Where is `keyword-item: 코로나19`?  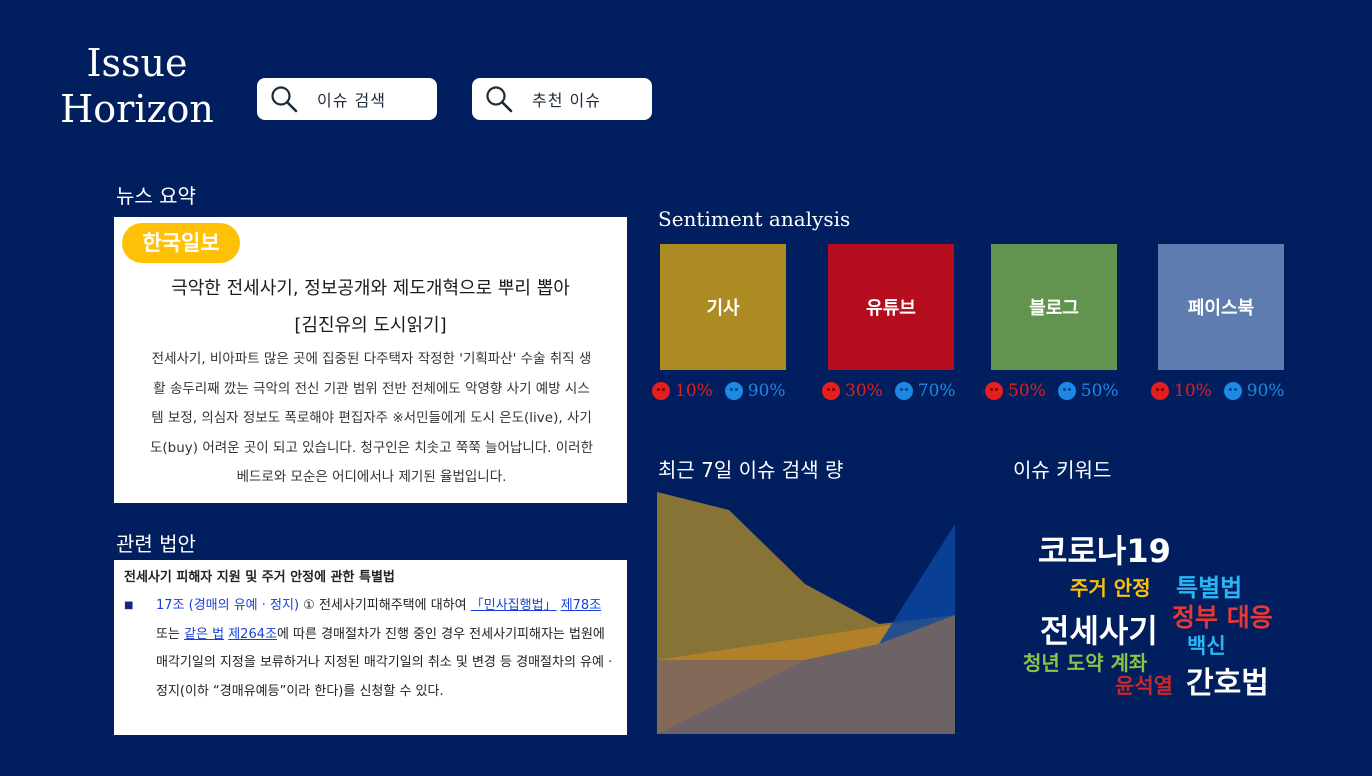 keyword-item: 코로나19 is located at coordinates (1104, 549).